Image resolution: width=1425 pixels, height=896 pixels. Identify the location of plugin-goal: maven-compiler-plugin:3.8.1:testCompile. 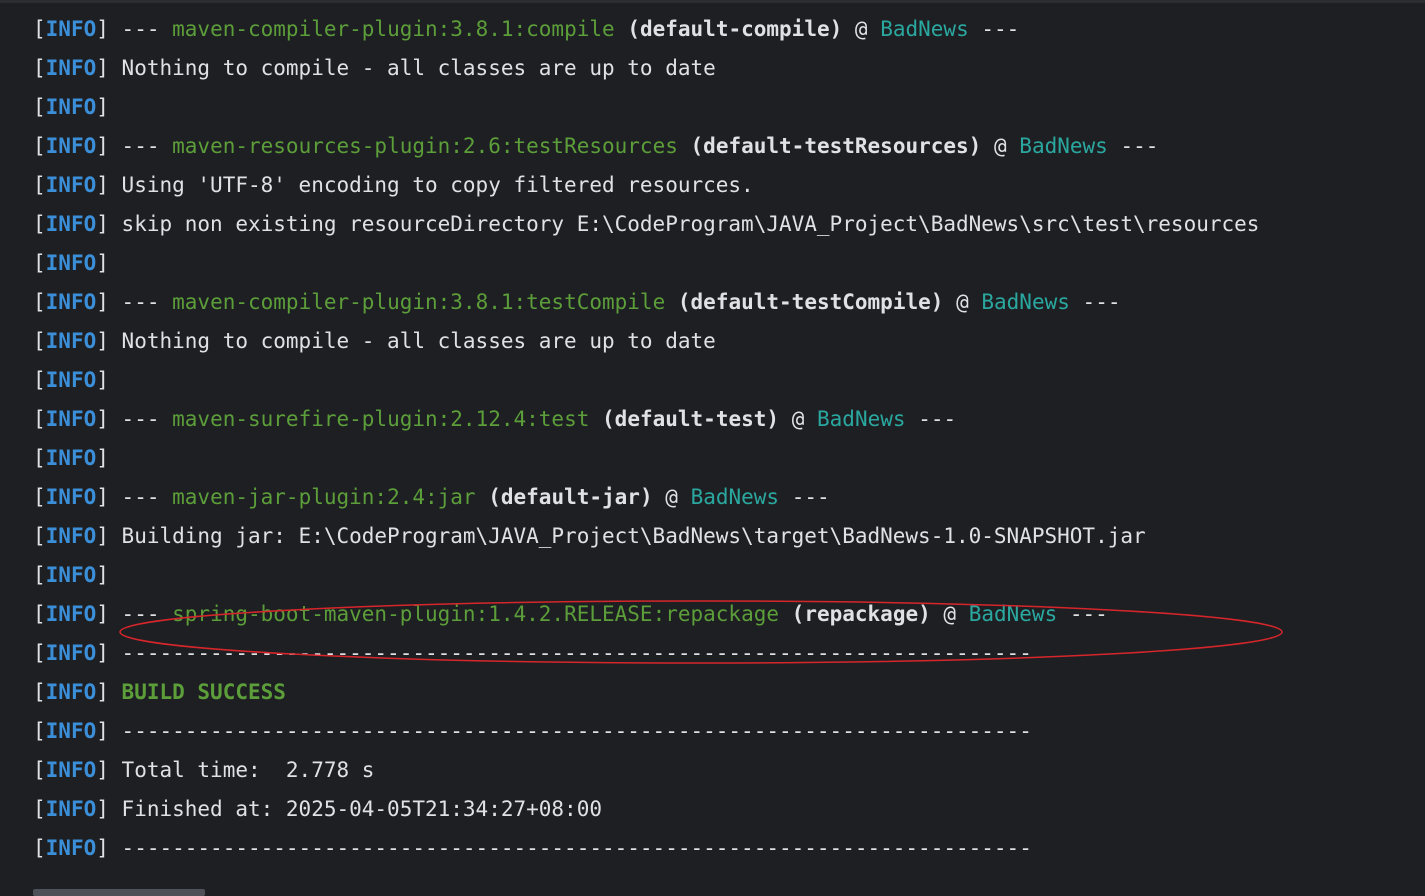
(419, 302).